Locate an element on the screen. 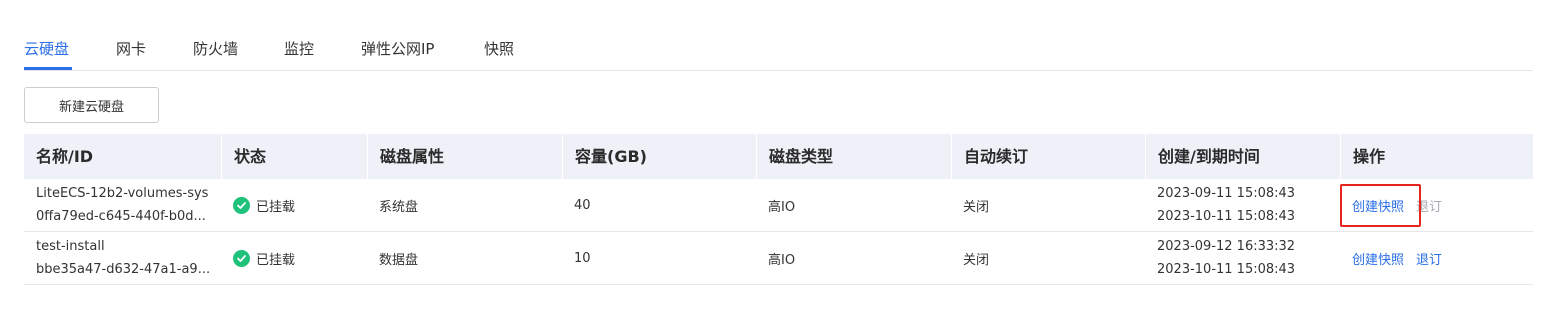 Image resolution: width=1561 pixels, height=314 pixels. header-disk-attribute: 磁盘属性 is located at coordinates (464, 156).